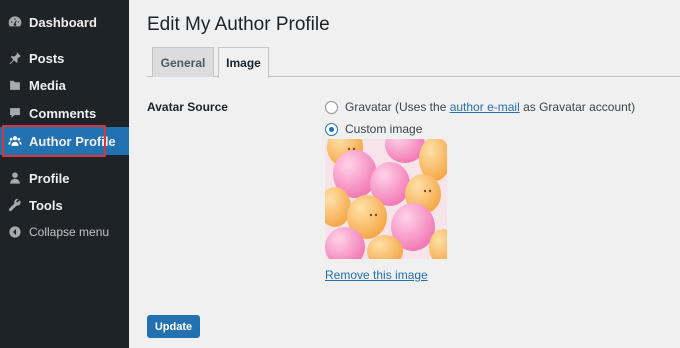 The width and height of the screenshot is (680, 348). Describe the element at coordinates (64, 205) in the screenshot. I see `sidebar-item-tools: Tools` at that location.